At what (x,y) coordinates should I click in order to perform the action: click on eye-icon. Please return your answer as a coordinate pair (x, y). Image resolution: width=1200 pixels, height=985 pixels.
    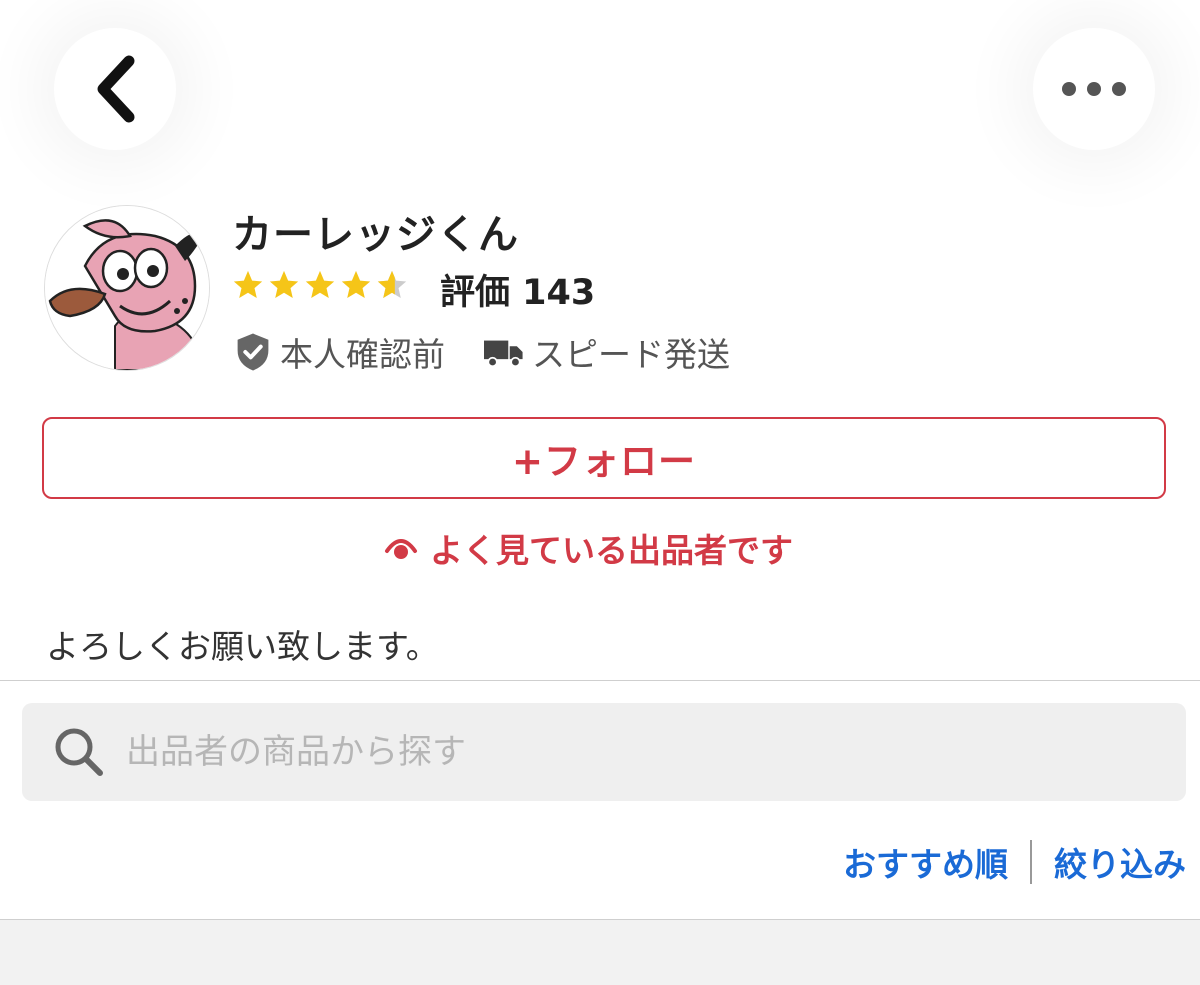
    Looking at the image, I should click on (401, 549).